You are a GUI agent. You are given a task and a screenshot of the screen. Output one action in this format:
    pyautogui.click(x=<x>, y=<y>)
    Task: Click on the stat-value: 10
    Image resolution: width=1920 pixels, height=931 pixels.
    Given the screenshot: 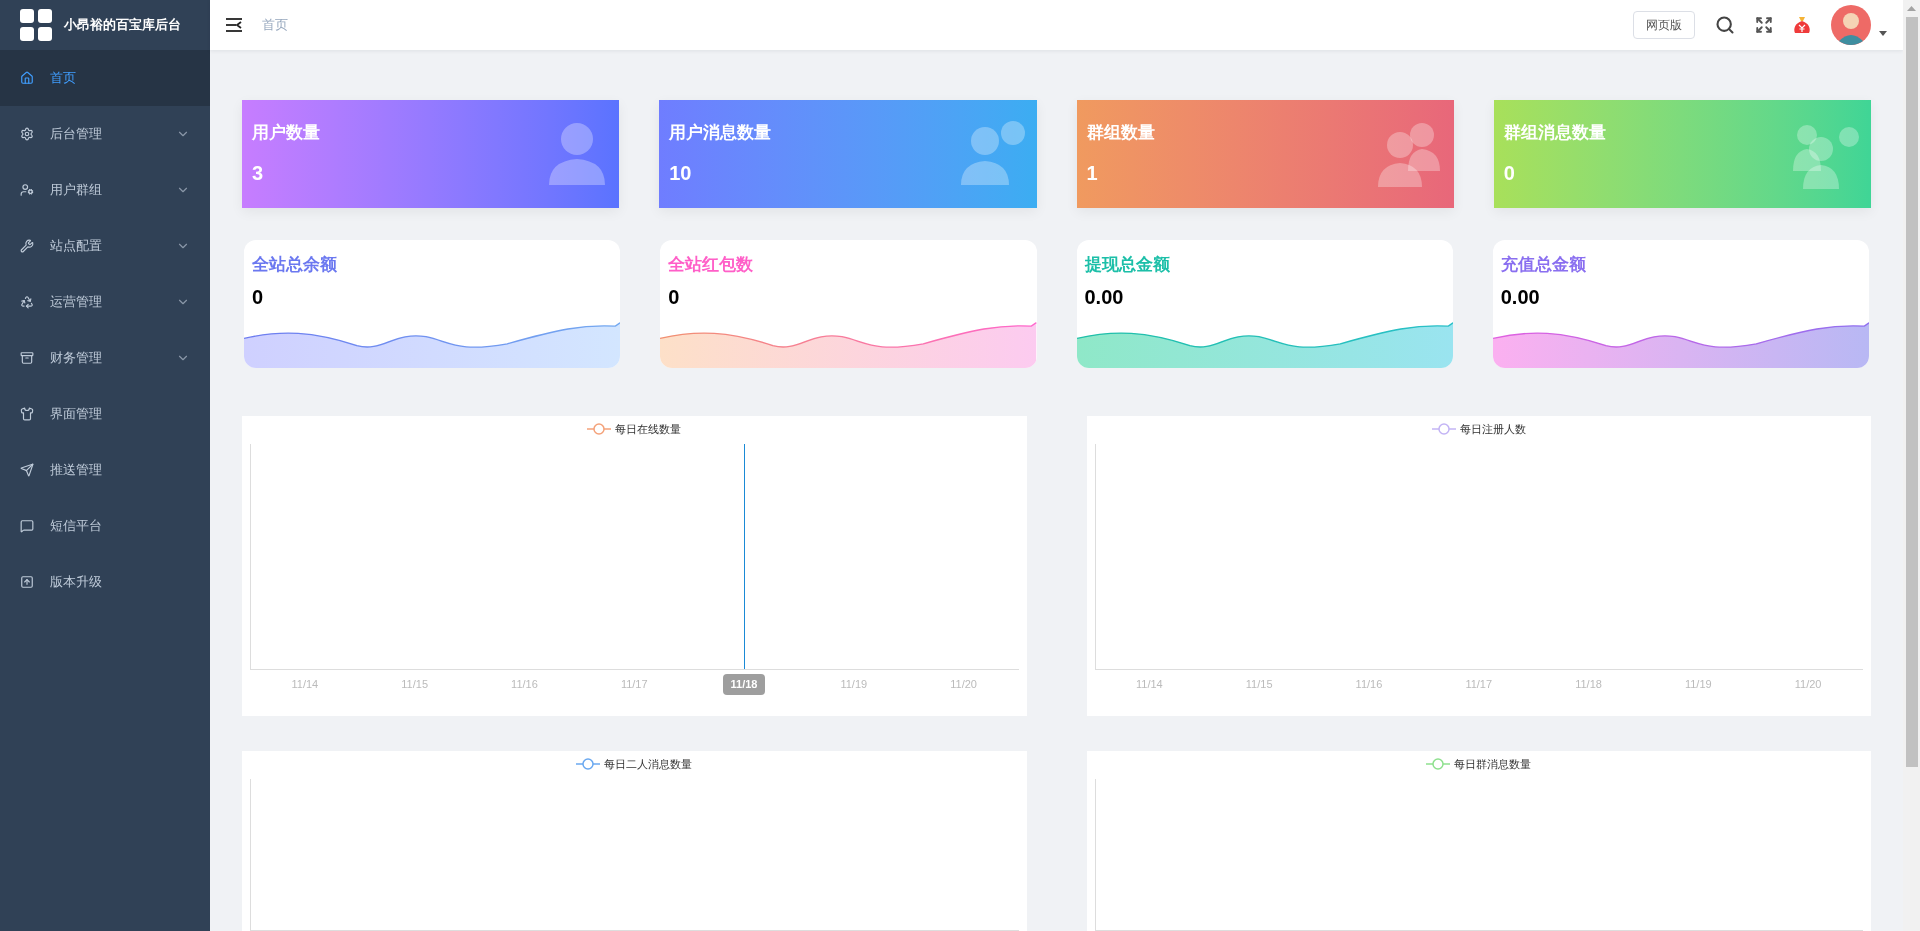 What is the action you would take?
    pyautogui.click(x=681, y=173)
    